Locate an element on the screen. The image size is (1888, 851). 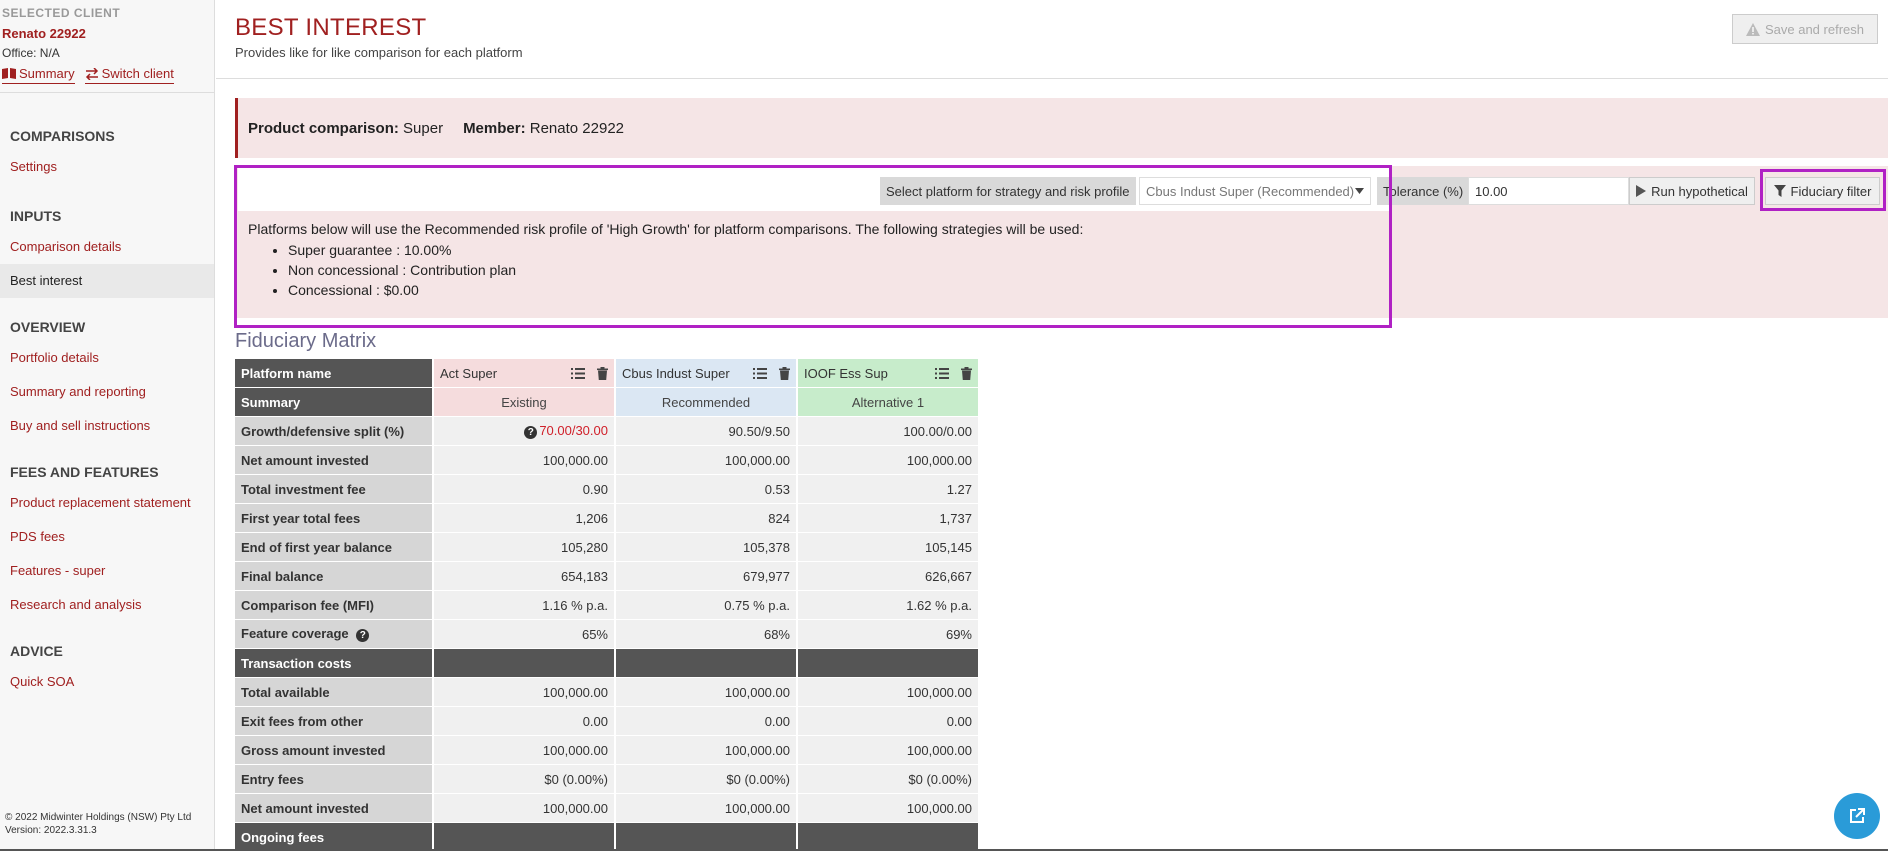
client-office: Office: N/A is located at coordinates (31, 53).